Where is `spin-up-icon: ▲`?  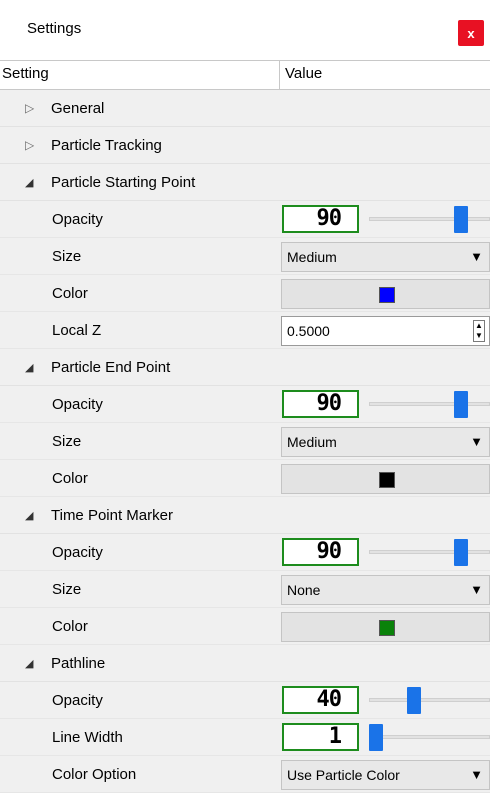 spin-up-icon: ▲ is located at coordinates (479, 326).